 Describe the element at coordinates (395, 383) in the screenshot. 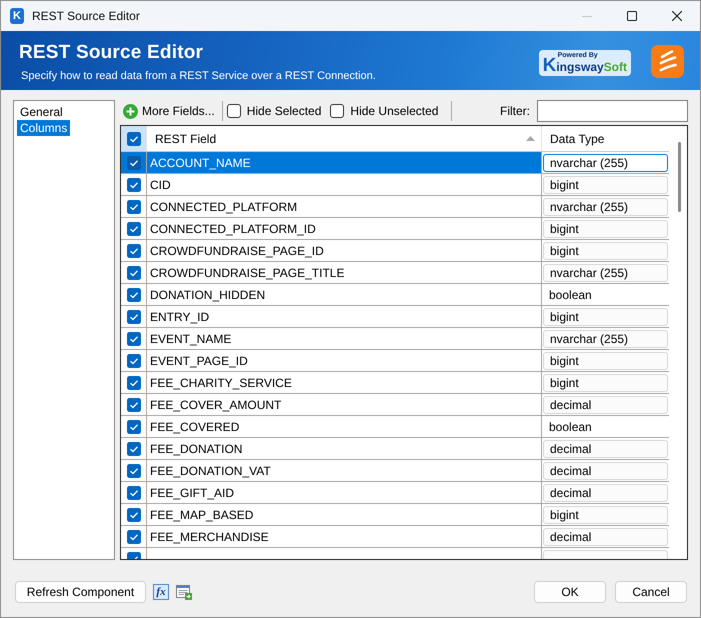

I see `table-row: FEE_CHARITY_SERVICE bigint` at that location.